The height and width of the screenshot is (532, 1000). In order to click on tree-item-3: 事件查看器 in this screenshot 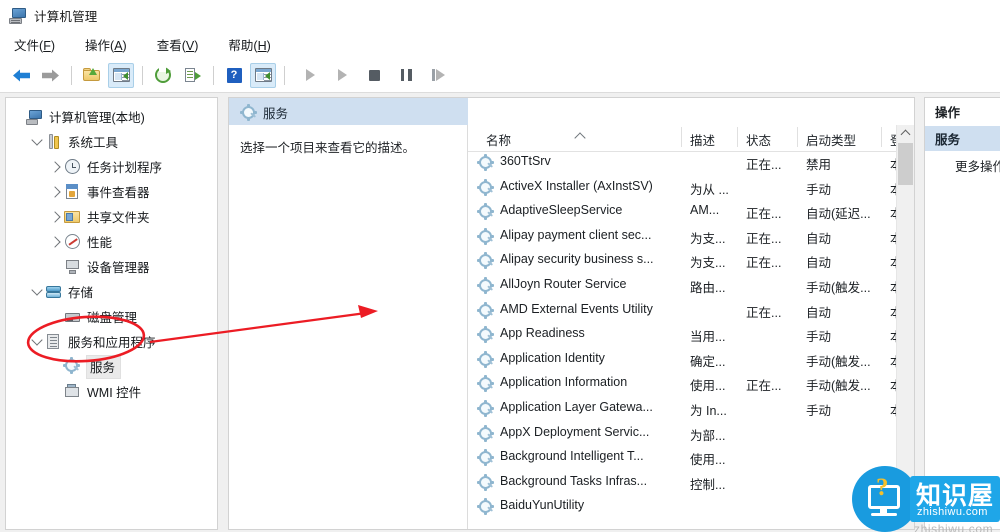, I will do `click(111, 191)`.